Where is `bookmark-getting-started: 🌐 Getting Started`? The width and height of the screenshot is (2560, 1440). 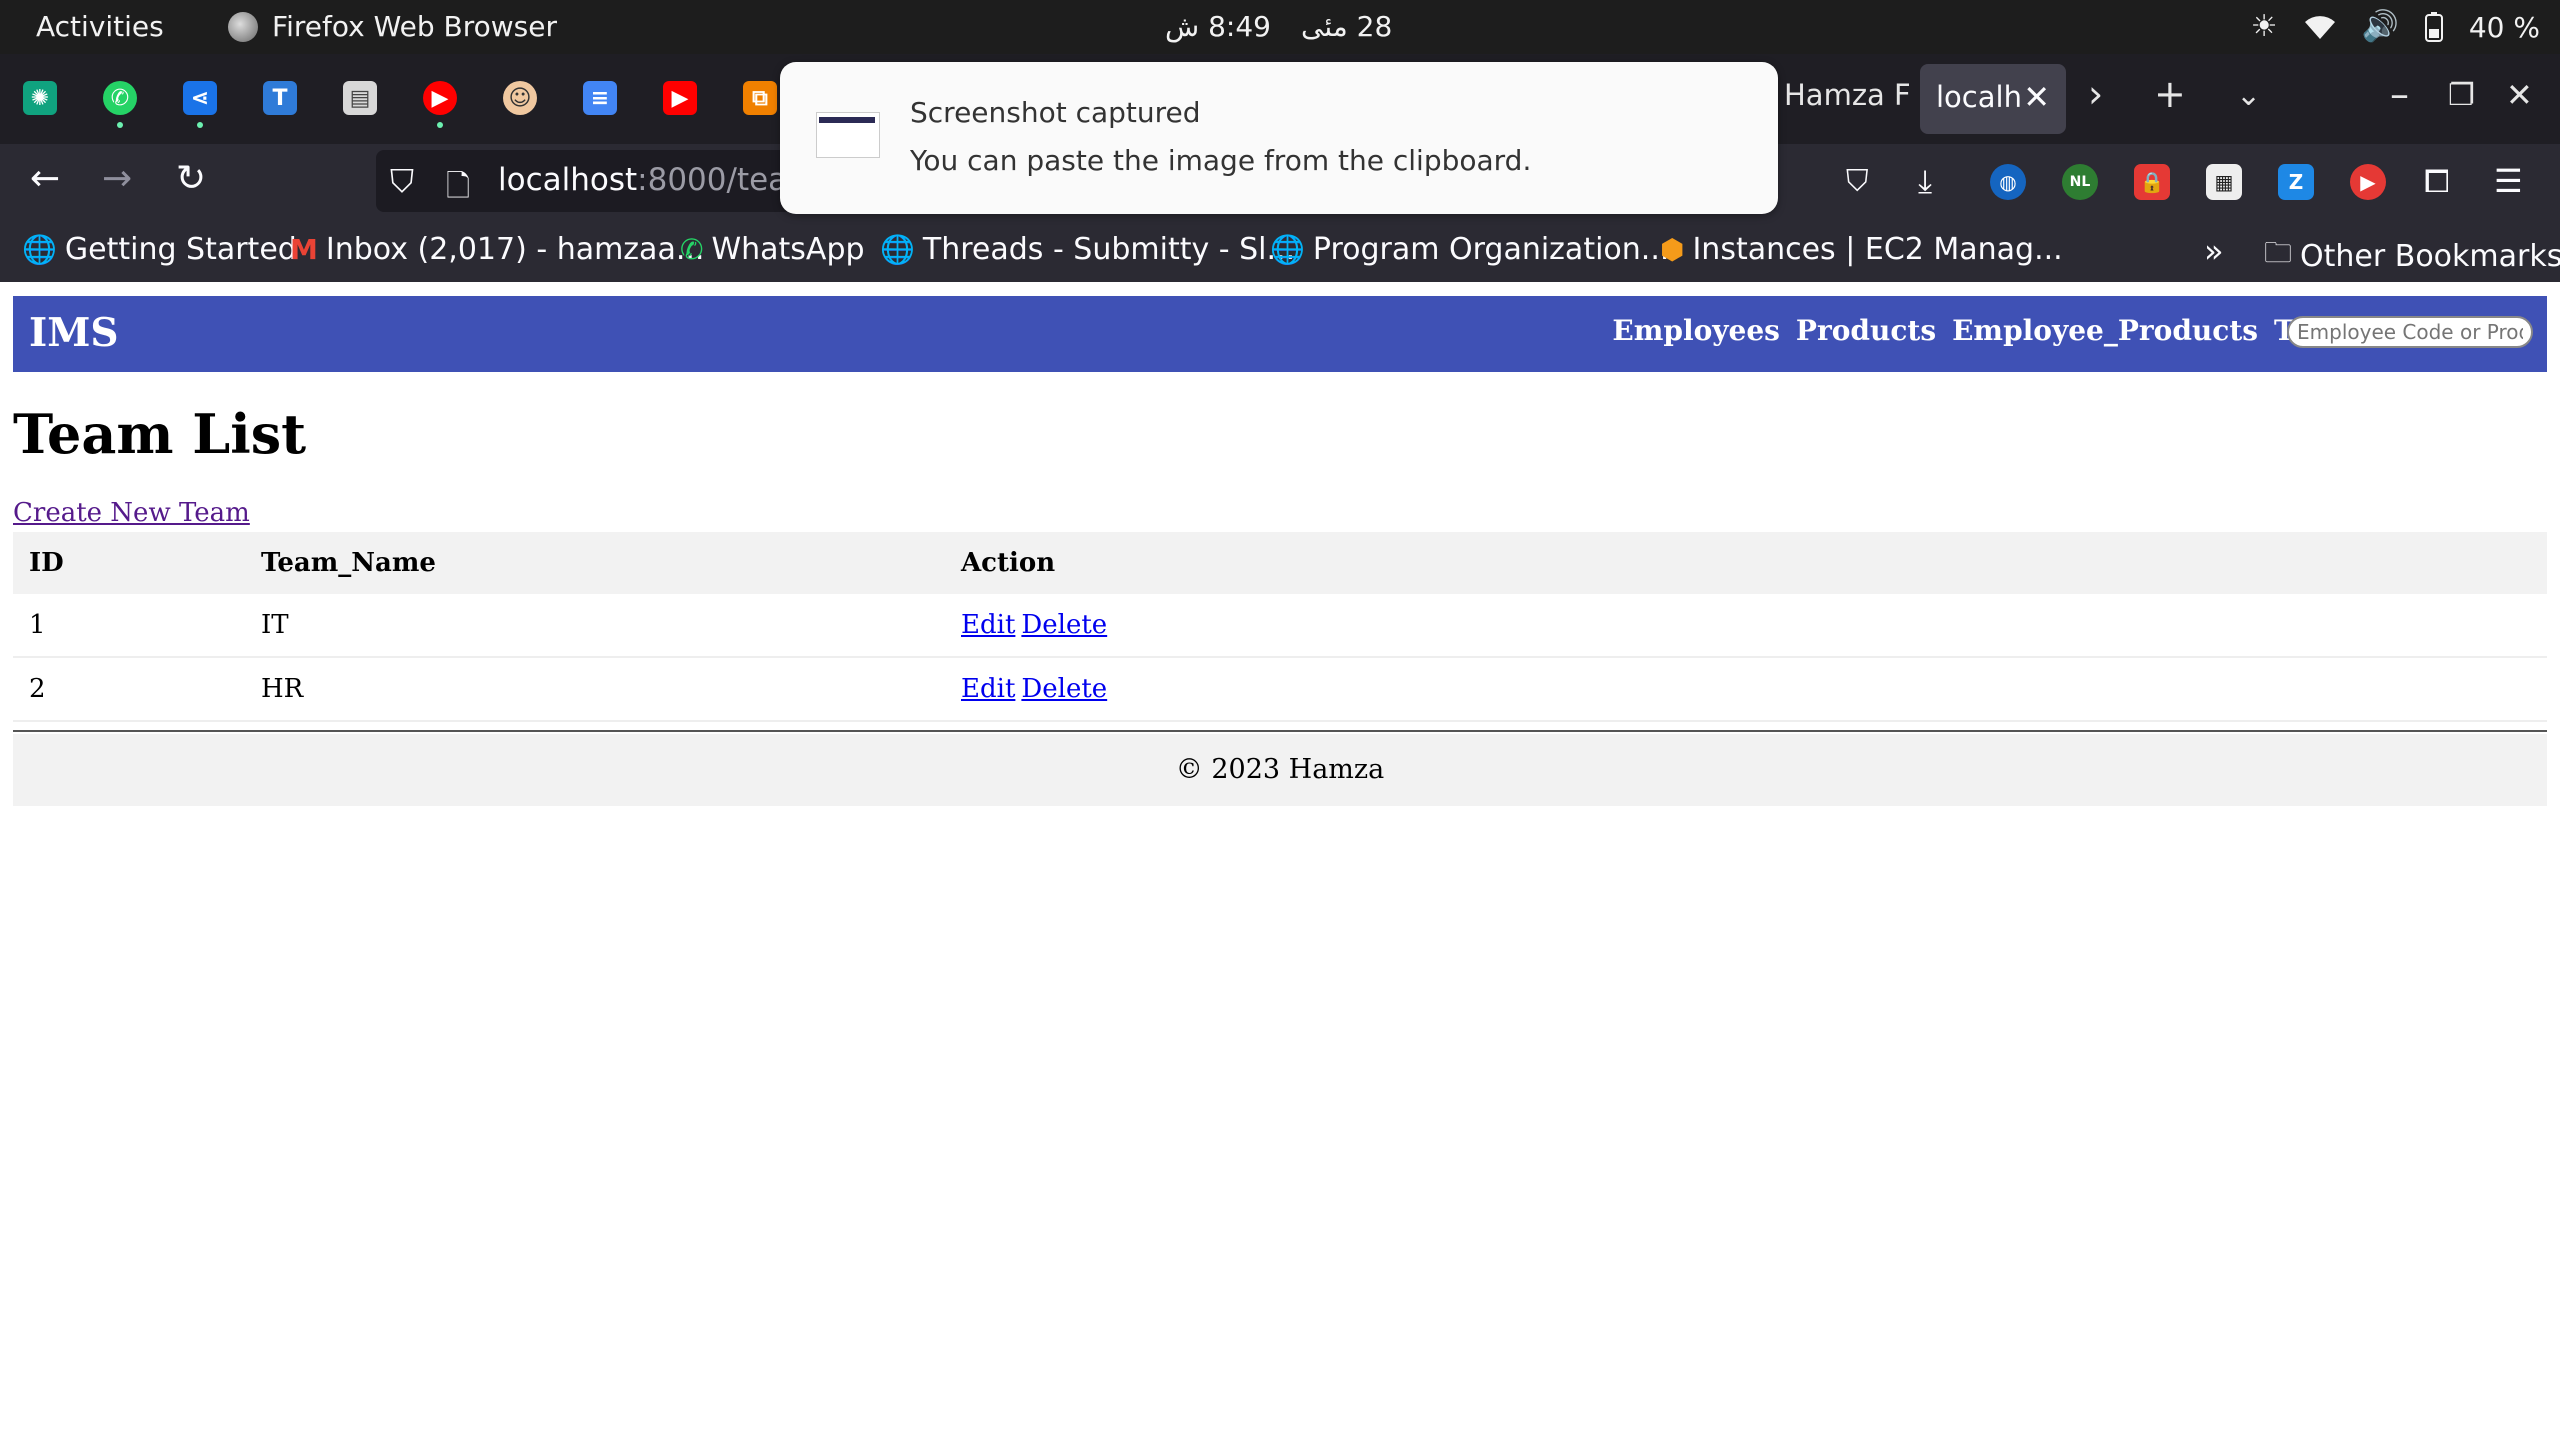 bookmark-getting-started: 🌐 Getting Started is located at coordinates (159, 249).